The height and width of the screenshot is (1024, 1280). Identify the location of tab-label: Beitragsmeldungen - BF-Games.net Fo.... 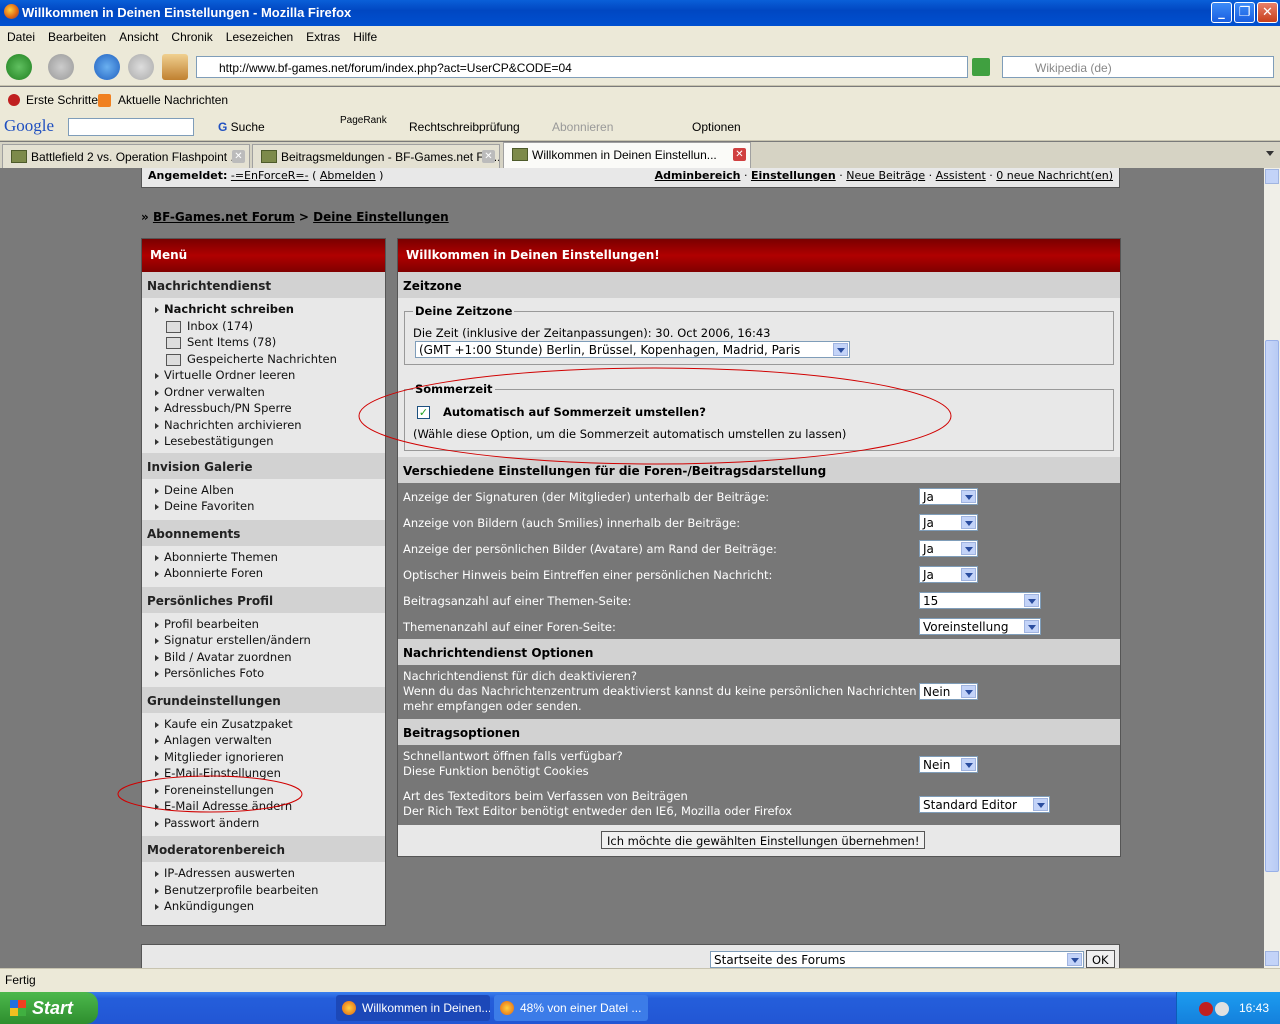
(390, 157).